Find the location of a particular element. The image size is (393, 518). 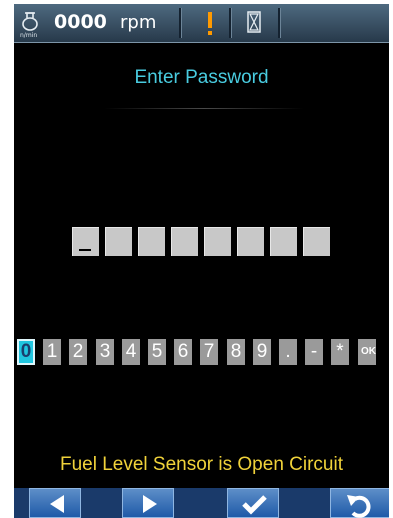

status-bar: n/min 0000 rpm is located at coordinates (201, 23).